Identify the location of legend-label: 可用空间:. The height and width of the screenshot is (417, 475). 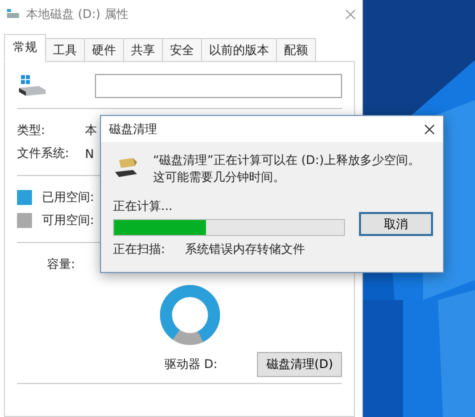
(68, 220).